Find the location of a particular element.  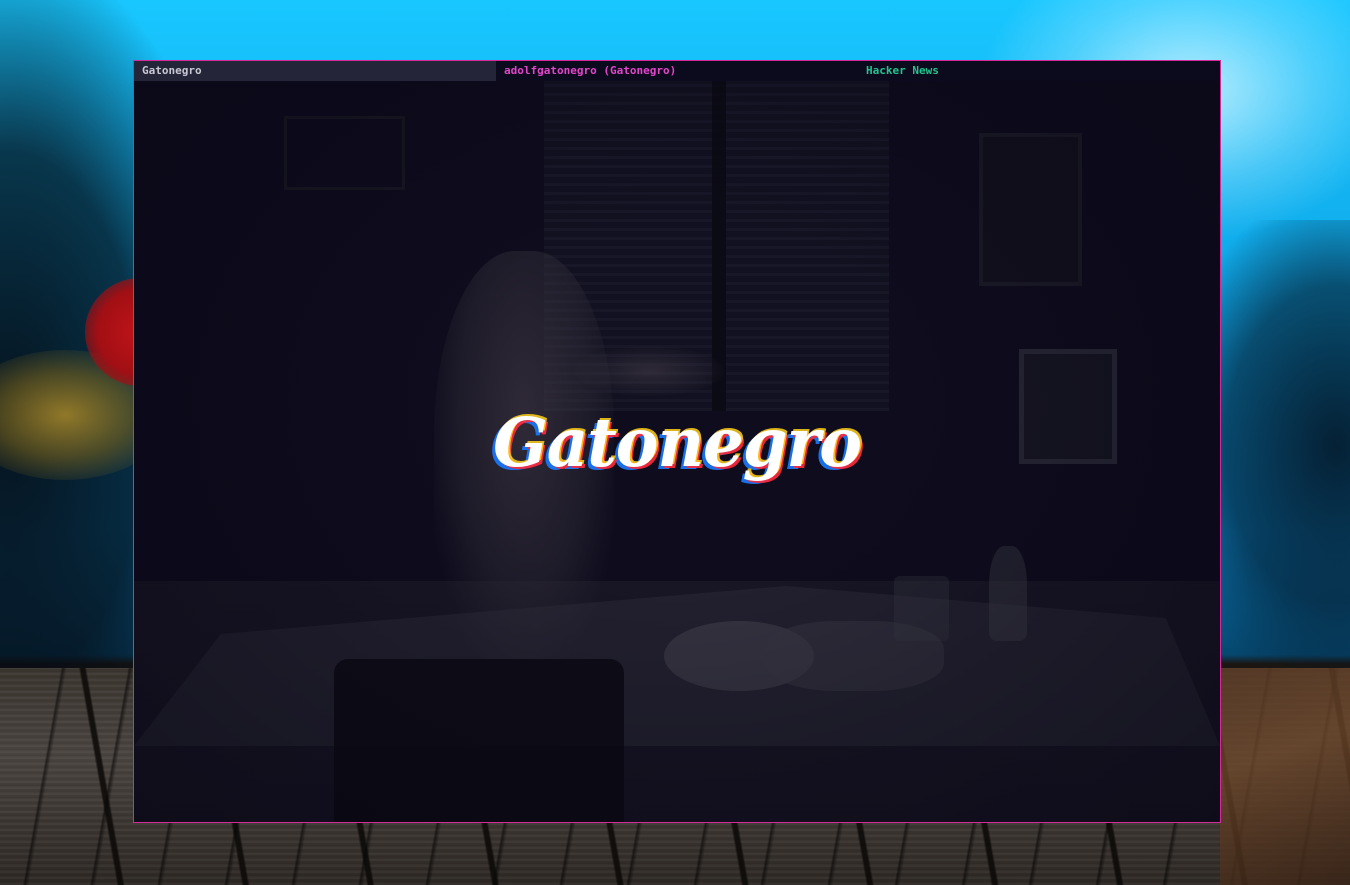

logo: Gatonegro Gatonegro Gatonegro Gatonegro is located at coordinates (677, 444).